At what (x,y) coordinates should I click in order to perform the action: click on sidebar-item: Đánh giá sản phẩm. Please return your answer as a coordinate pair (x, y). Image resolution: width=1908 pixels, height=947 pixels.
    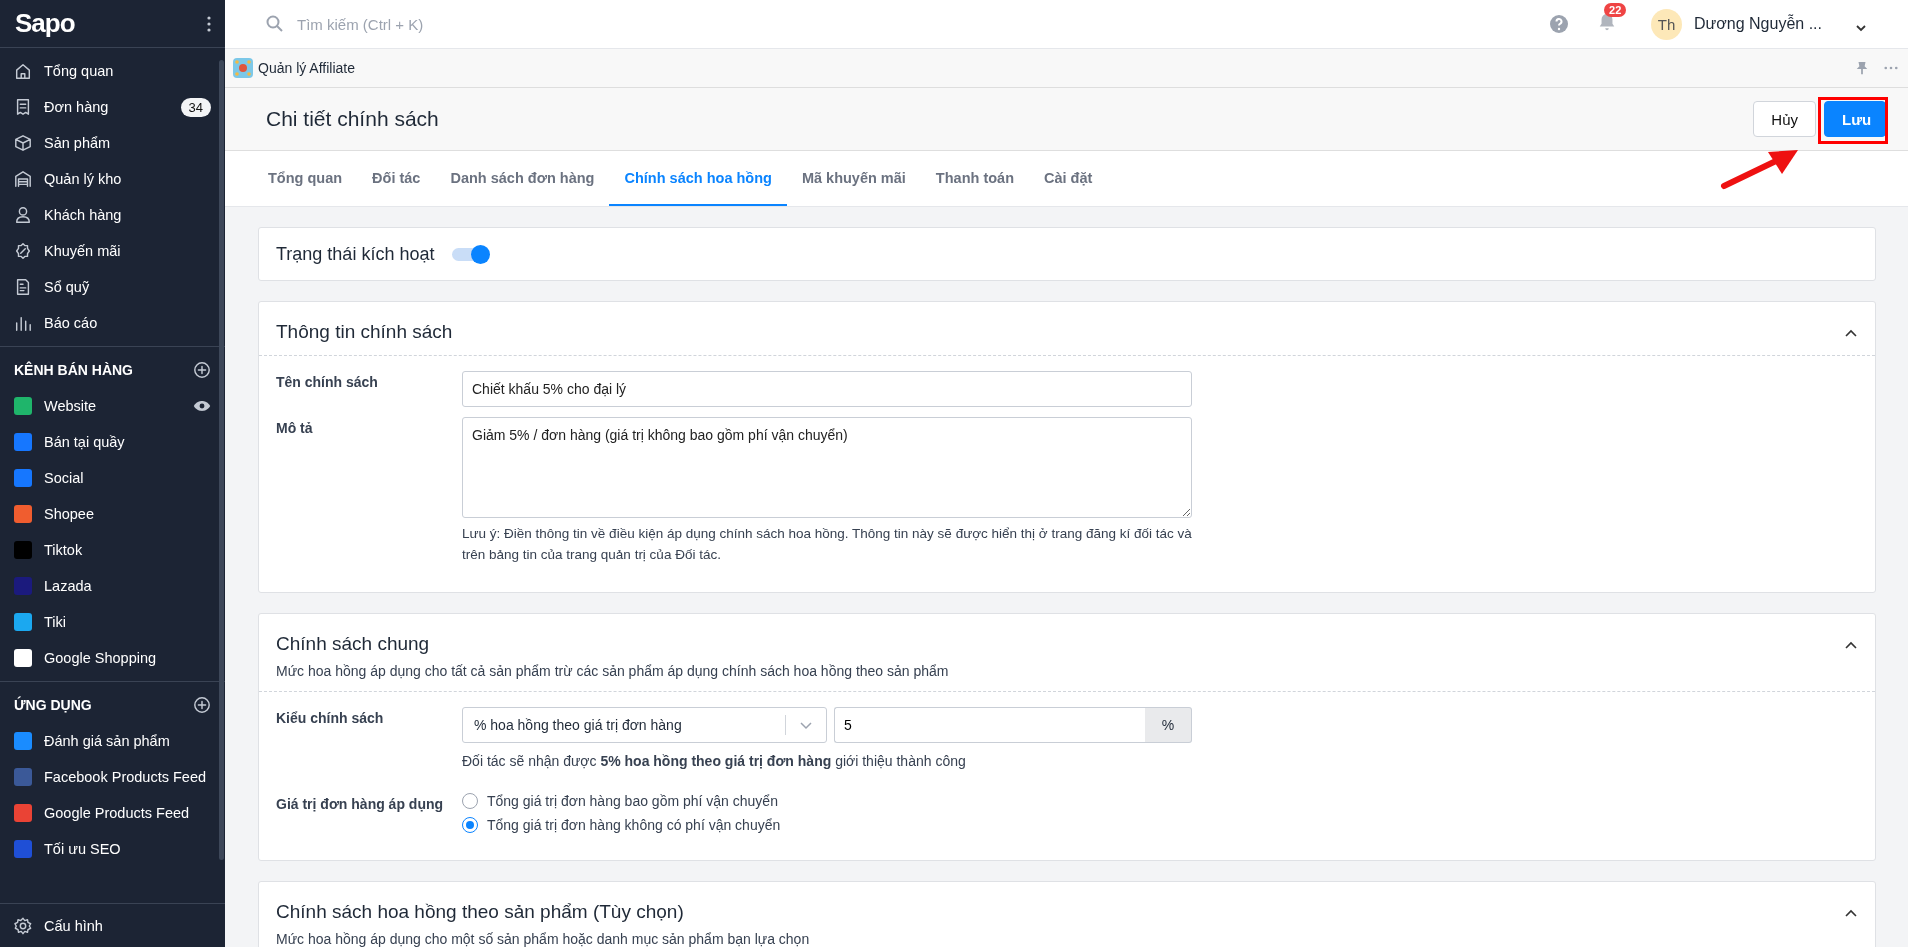
    Looking at the image, I should click on (112, 741).